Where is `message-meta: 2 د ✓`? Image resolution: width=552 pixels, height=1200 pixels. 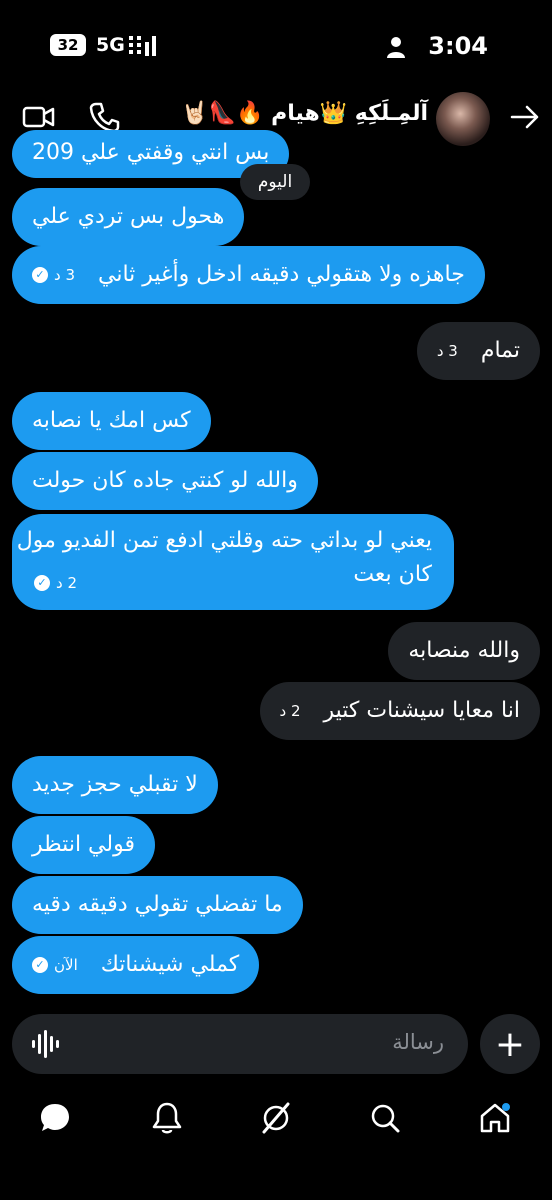
message-meta: 2 د ✓ is located at coordinates (55, 583).